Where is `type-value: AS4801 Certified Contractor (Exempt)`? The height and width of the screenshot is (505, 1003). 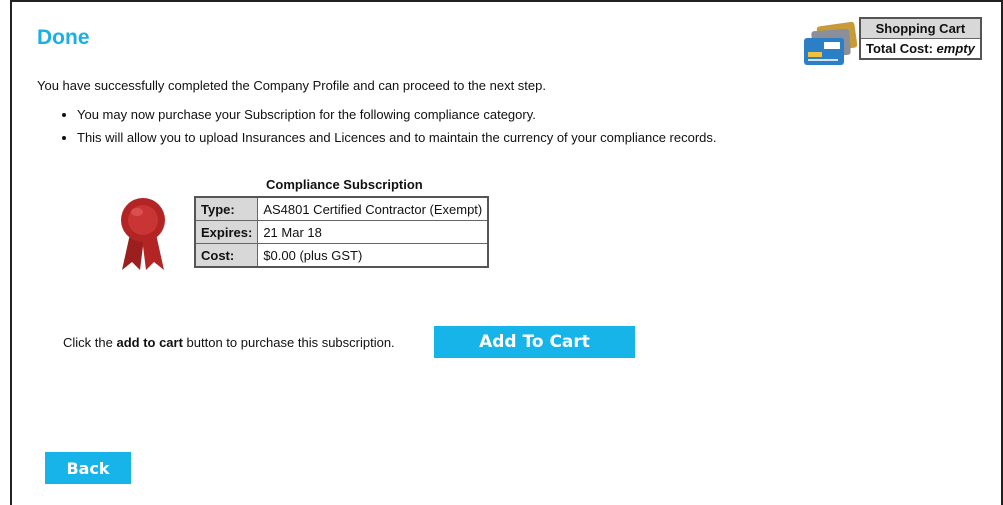
type-value: AS4801 Certified Contractor (Exempt) is located at coordinates (373, 208).